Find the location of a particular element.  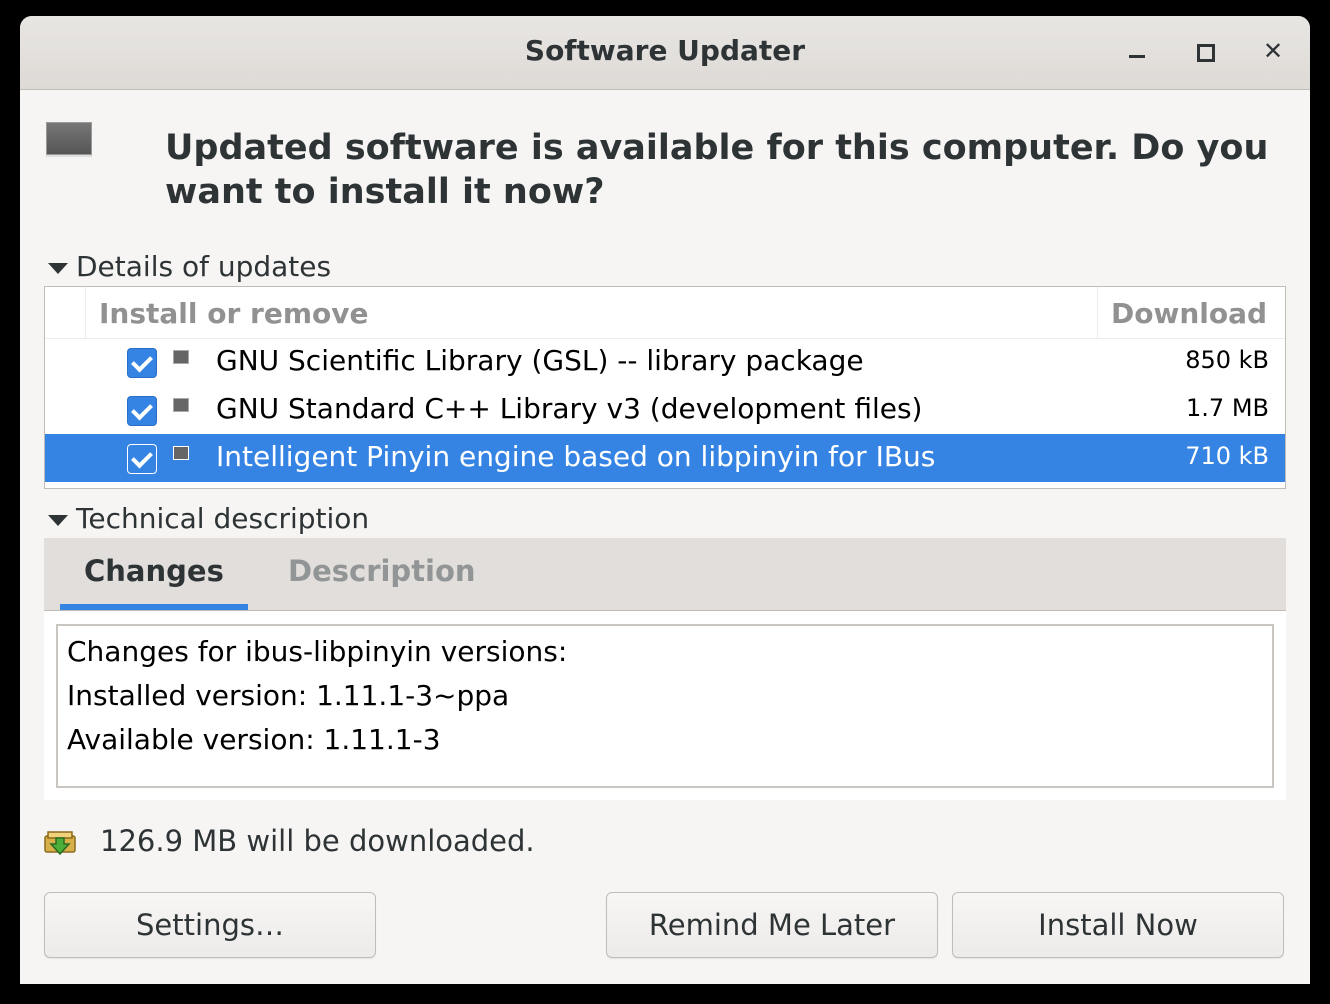

download-summary: 126.9 MB will be downloaded. is located at coordinates (317, 841).